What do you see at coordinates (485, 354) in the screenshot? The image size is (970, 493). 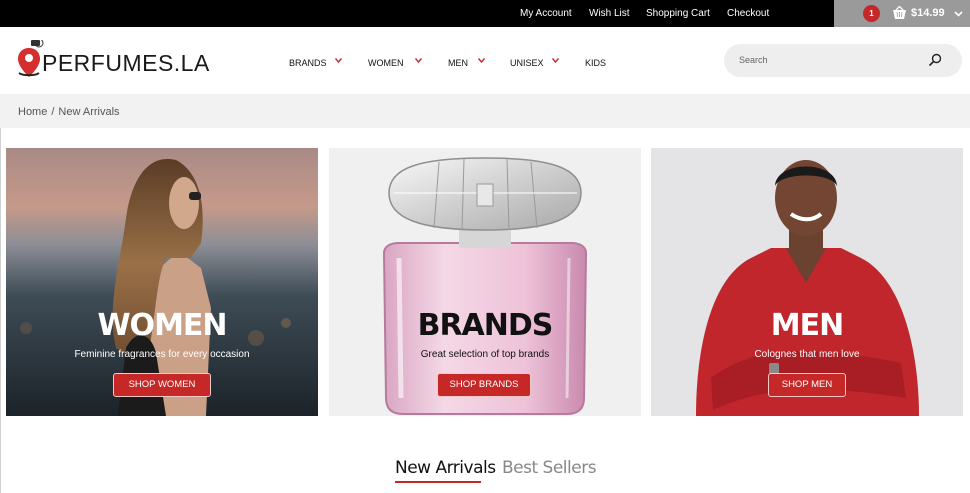 I see `banner-brands-subtitle: Great selection of top brands` at bounding box center [485, 354].